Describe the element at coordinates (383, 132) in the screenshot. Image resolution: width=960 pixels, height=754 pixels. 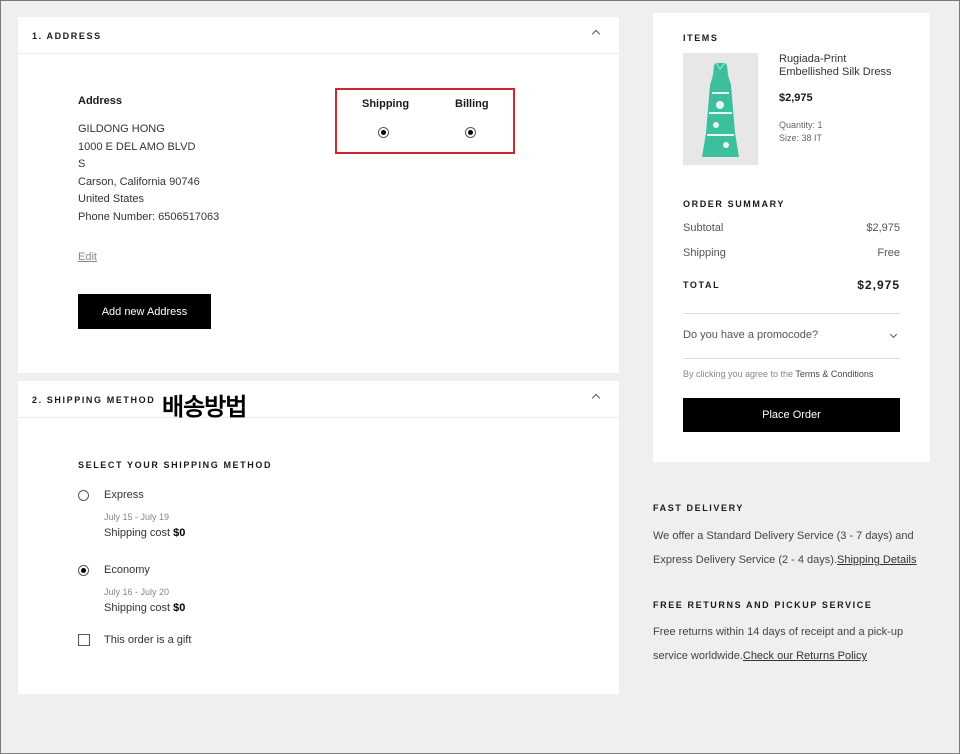
I see `shipping-address-radio` at that location.